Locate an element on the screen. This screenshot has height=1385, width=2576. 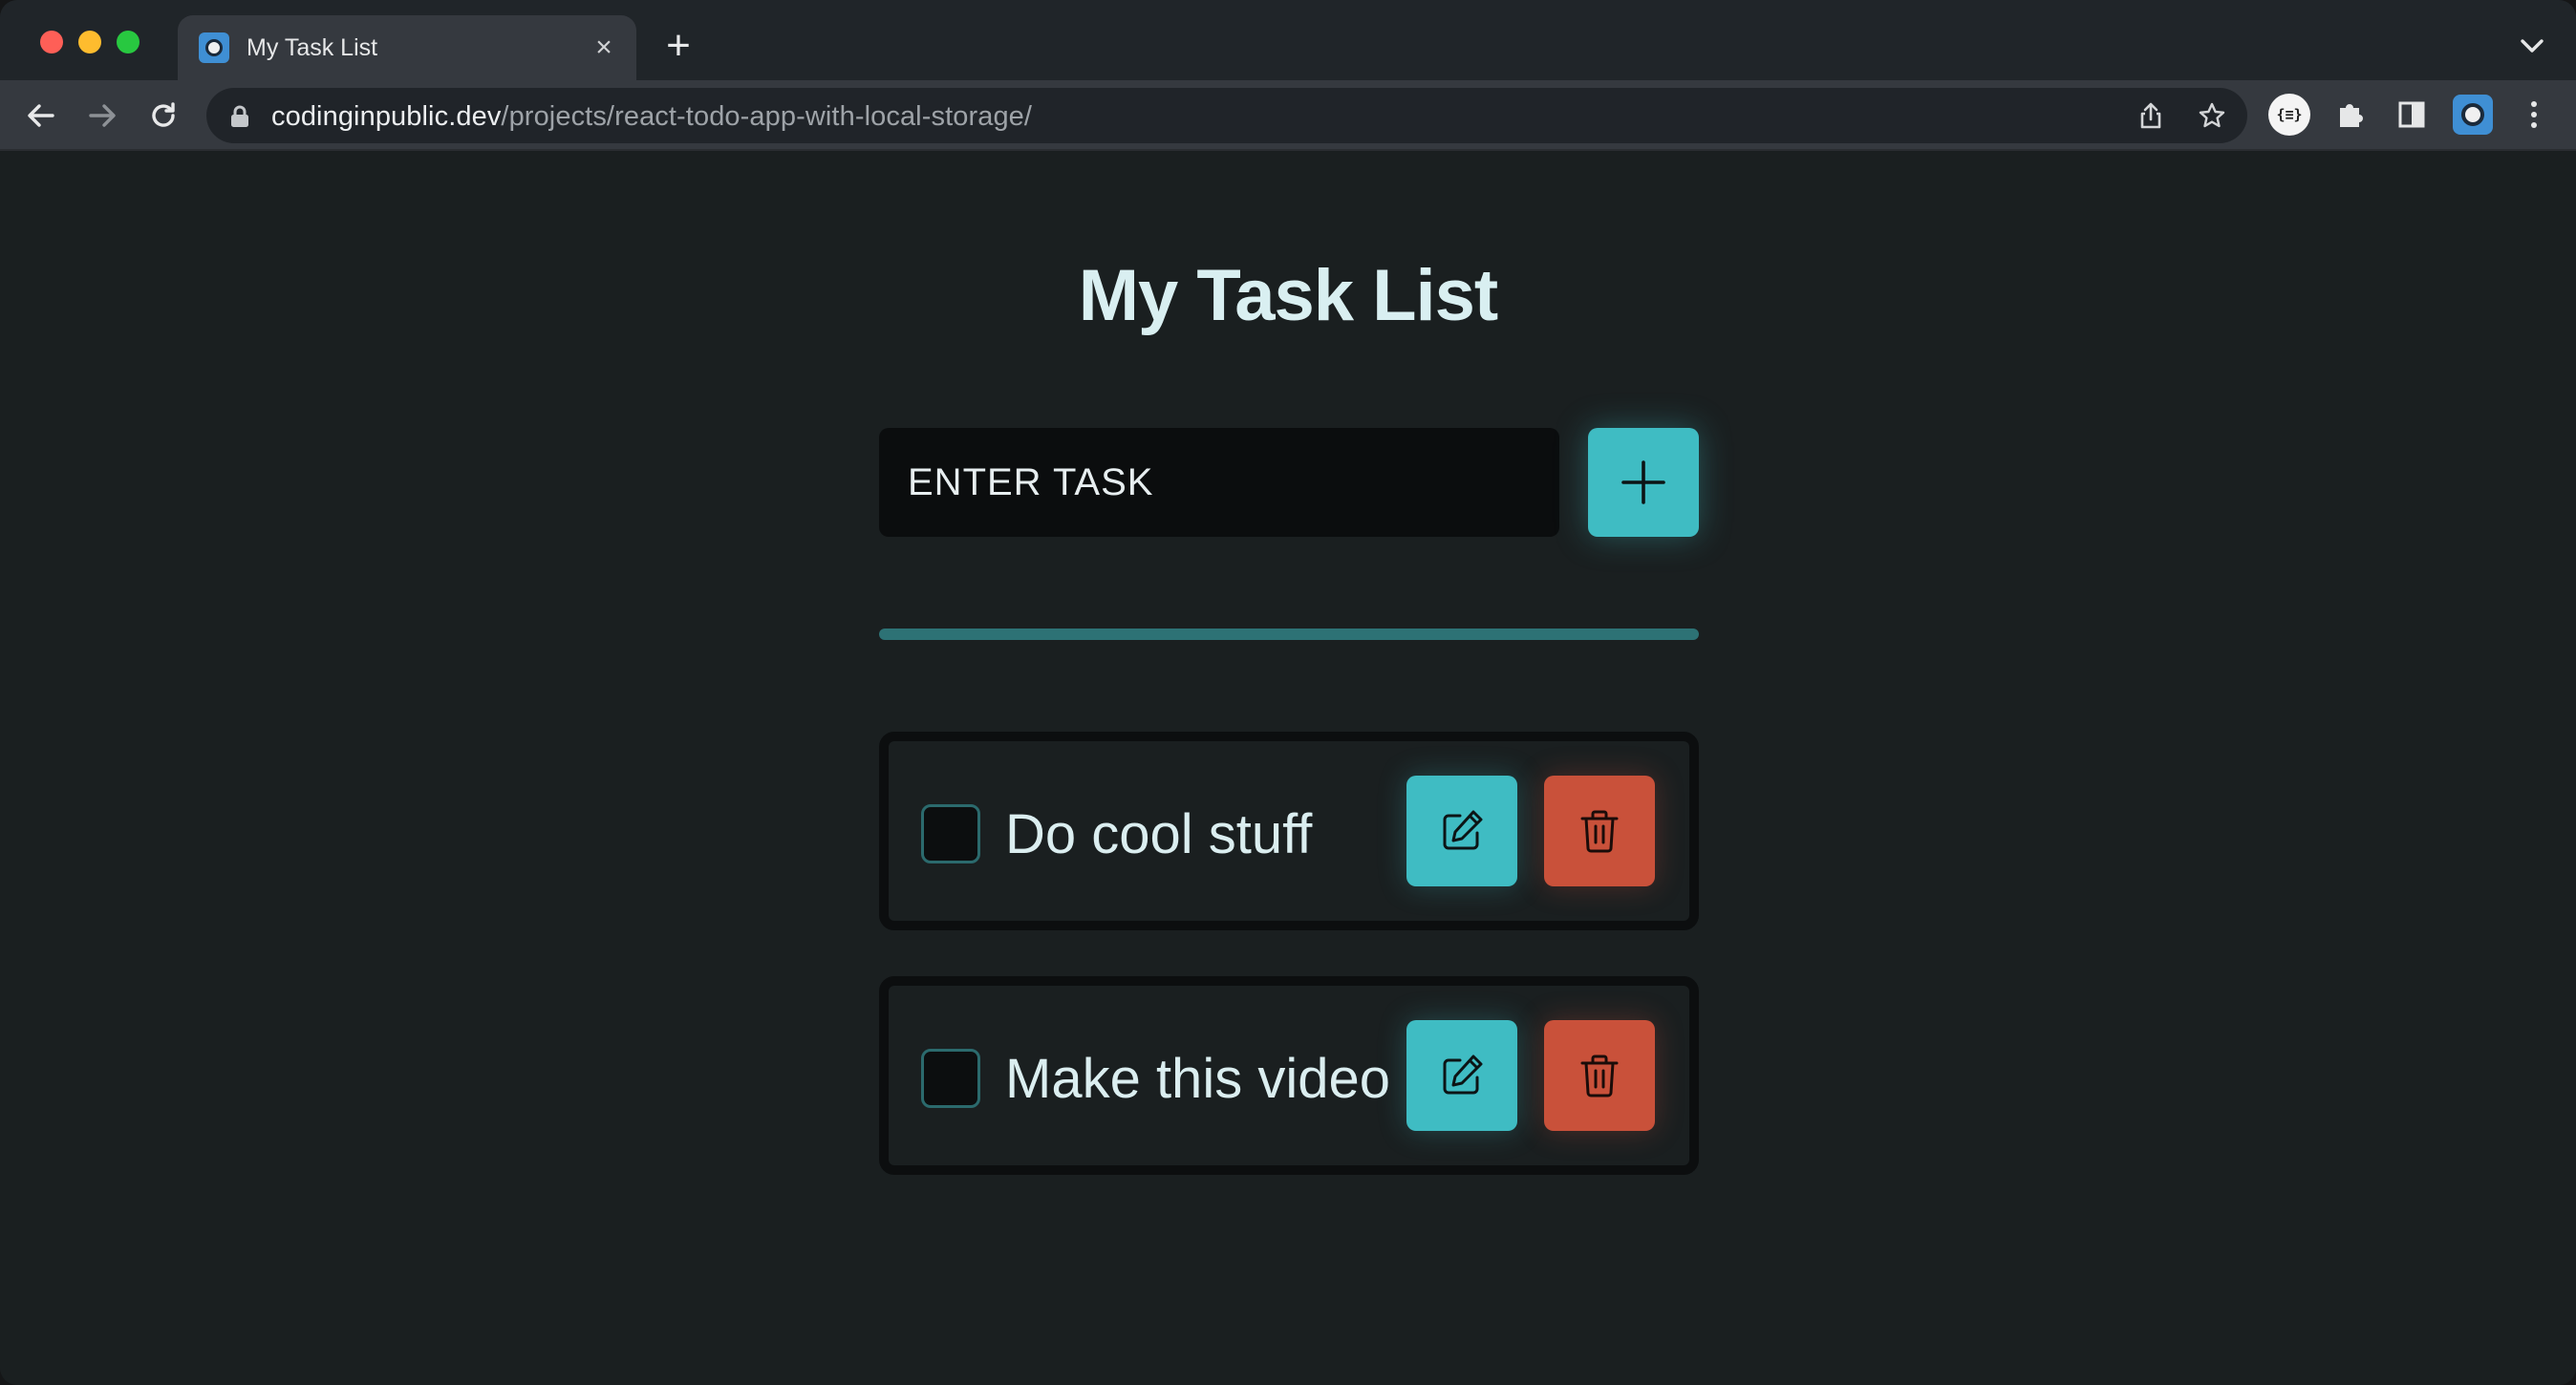
forward-arrow-icon is located at coordinates (102, 116).